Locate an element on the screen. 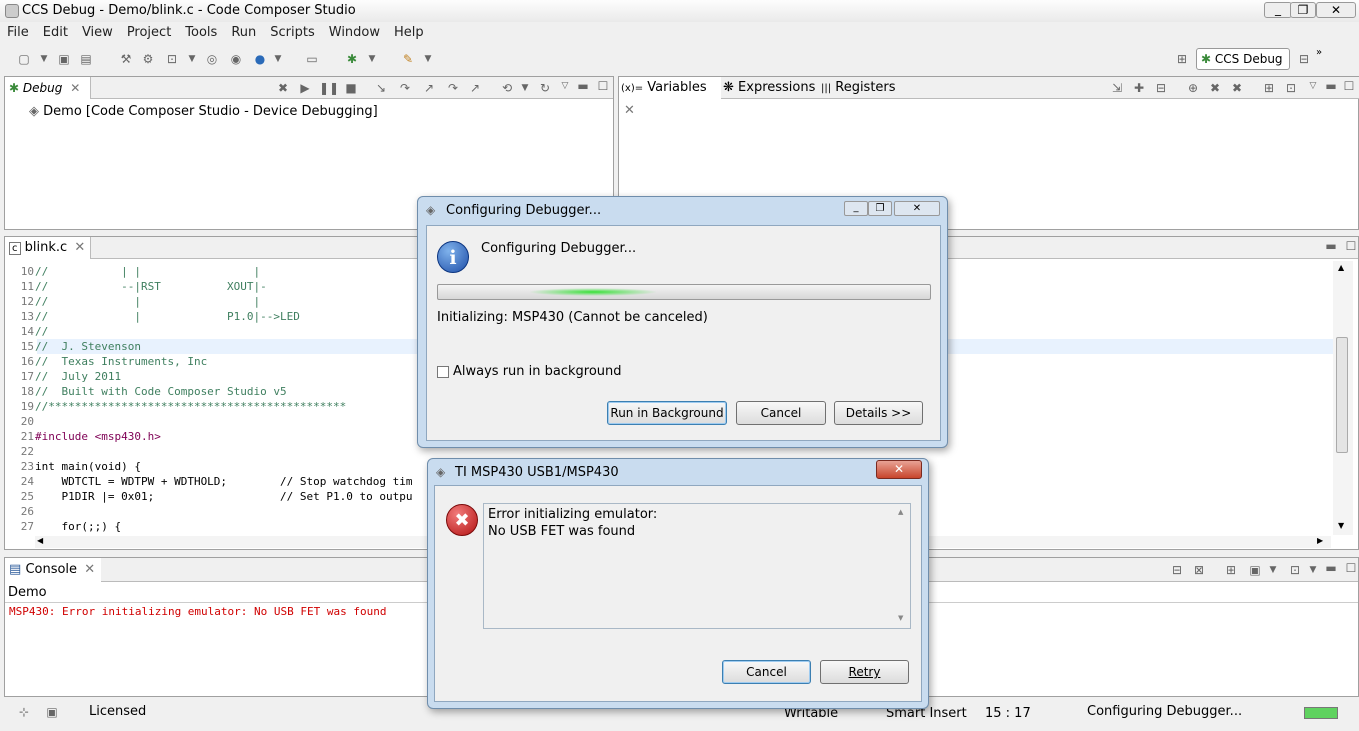 Image resolution: width=1359 pixels, height=731 pixels. device-status-icon: ▣ is located at coordinates (52, 712).